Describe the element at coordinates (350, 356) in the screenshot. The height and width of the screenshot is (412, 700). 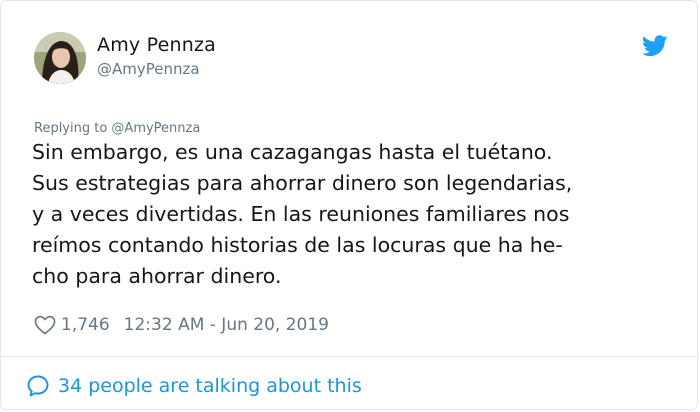
I see `divider` at that location.